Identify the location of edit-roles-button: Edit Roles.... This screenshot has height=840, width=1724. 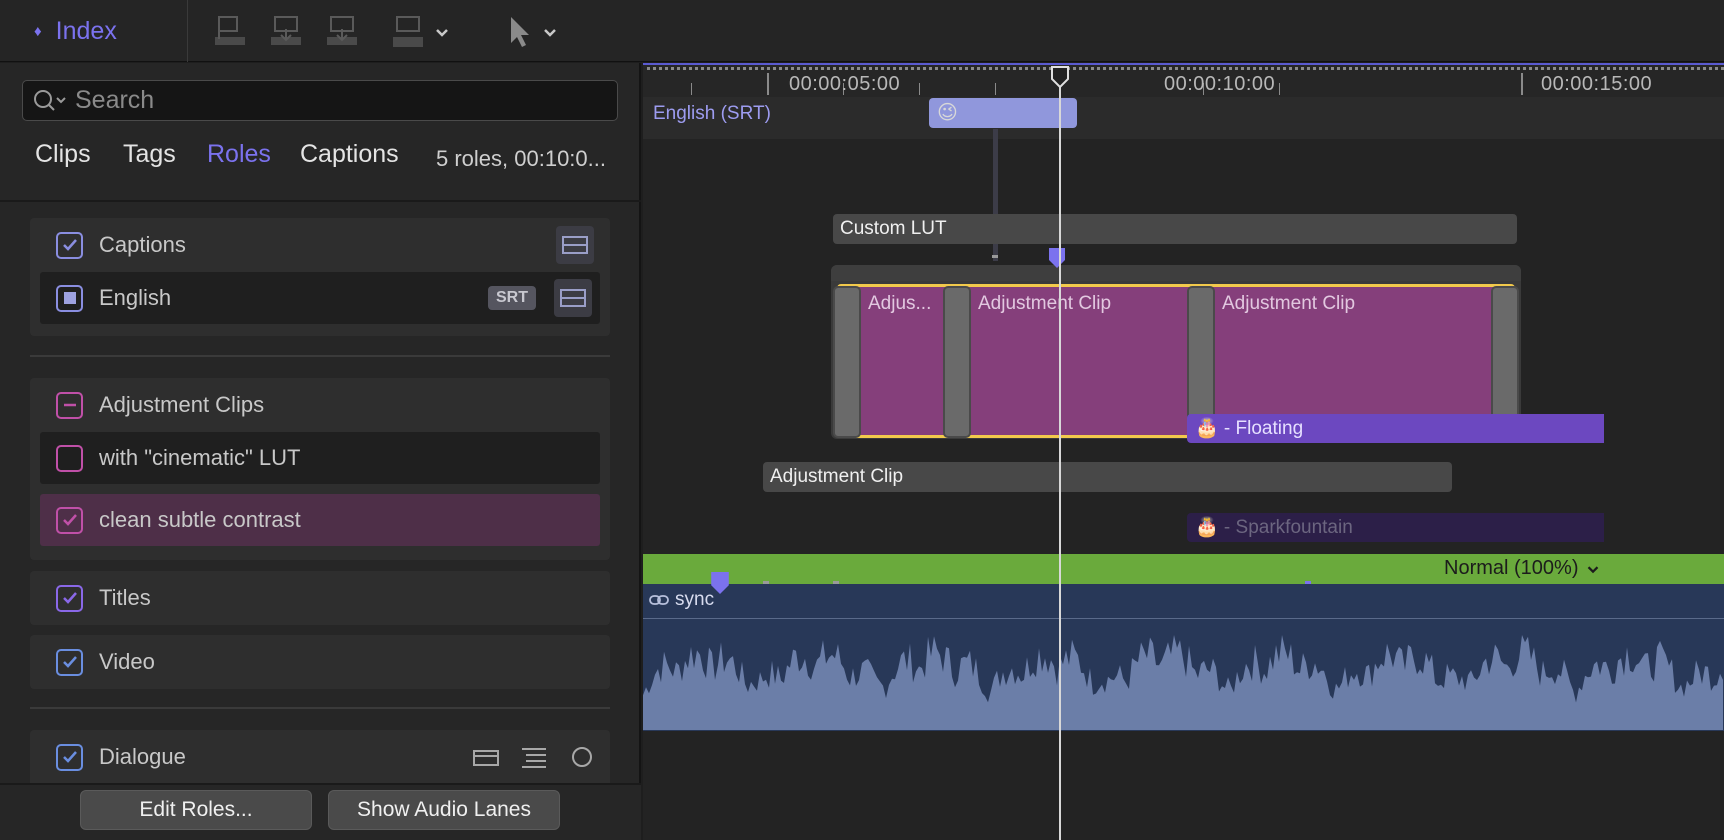
(196, 810).